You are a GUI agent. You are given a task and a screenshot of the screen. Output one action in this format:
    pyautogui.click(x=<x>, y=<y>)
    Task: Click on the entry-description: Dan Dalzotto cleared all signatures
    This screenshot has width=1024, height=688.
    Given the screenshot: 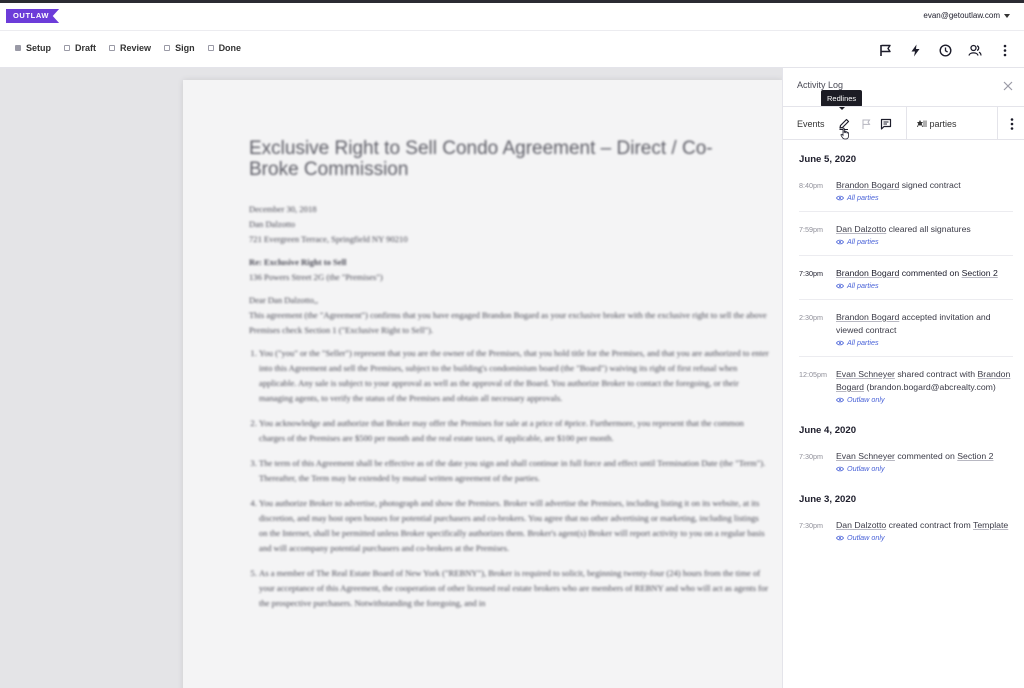 What is the action you would take?
    pyautogui.click(x=924, y=229)
    